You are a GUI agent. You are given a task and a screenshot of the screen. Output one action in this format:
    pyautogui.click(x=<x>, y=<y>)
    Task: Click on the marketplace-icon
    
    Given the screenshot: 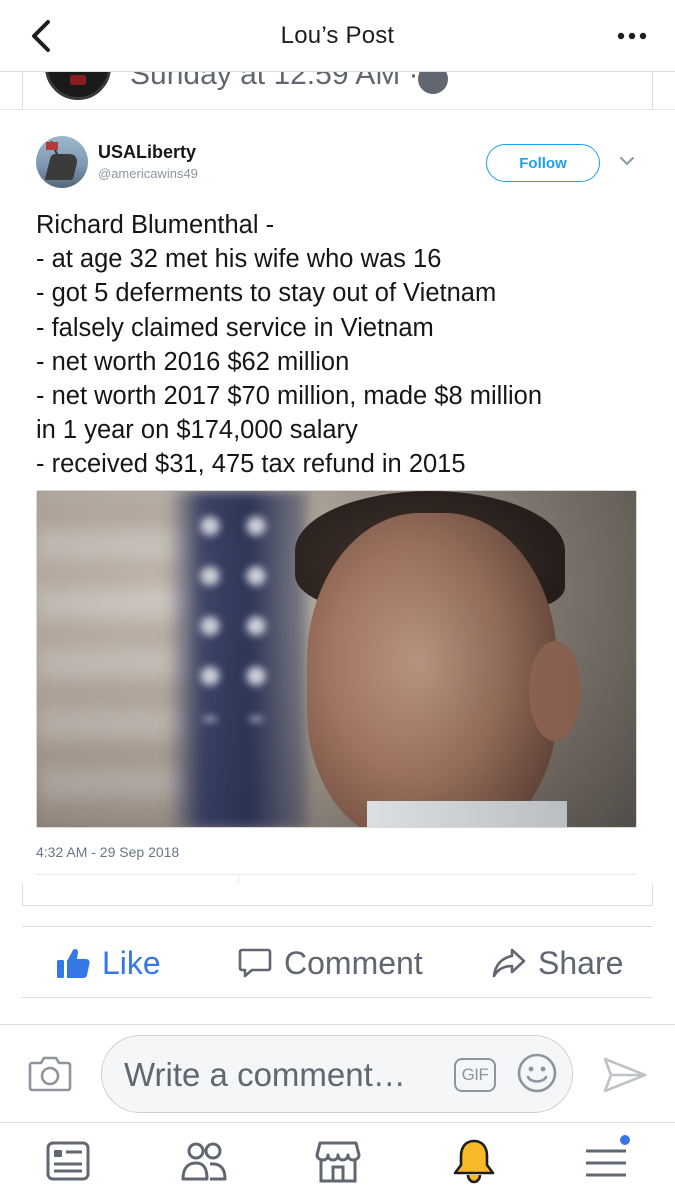 What is the action you would take?
    pyautogui.click(x=338, y=1162)
    